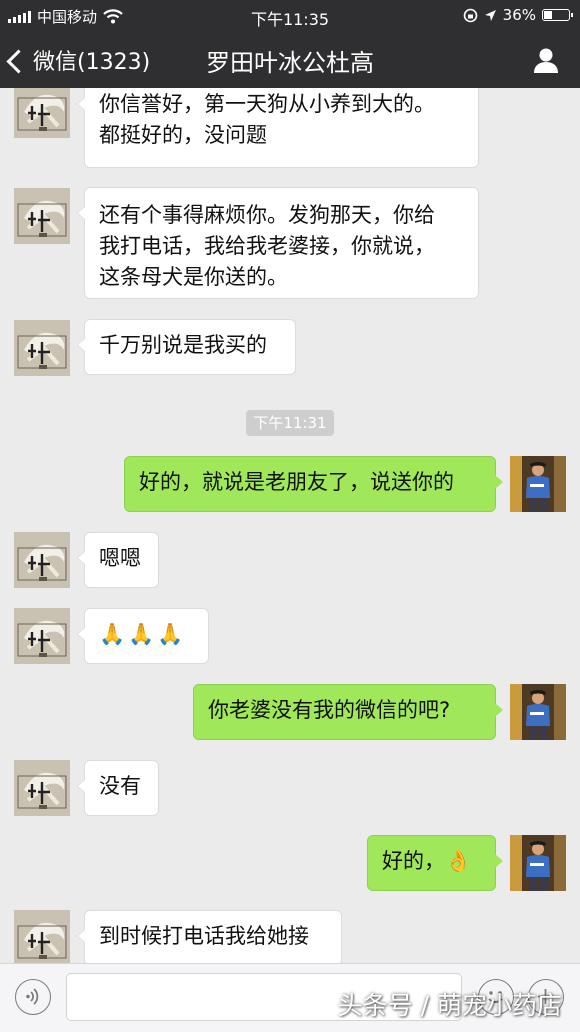 This screenshot has height=1032, width=580. I want to click on voice-button, so click(33, 997).